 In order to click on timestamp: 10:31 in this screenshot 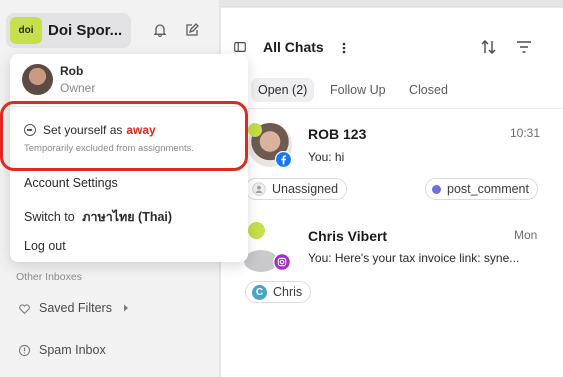, I will do `click(525, 133)`.